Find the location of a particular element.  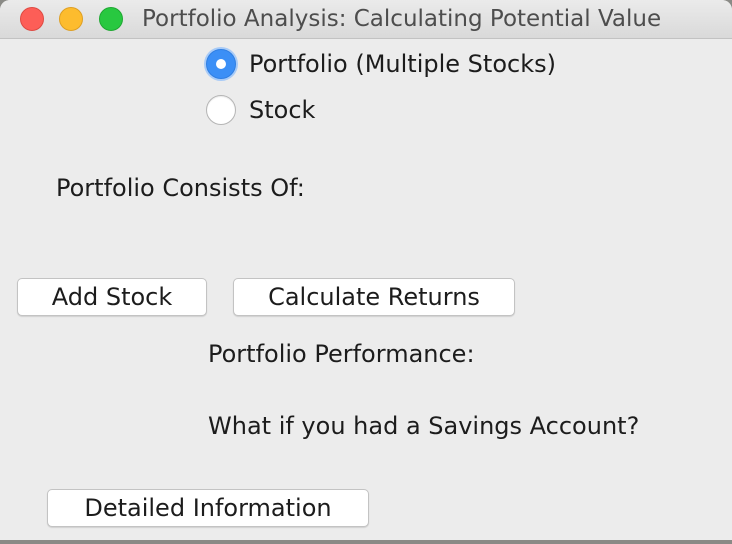

calculate-returns-button: Calculate Returns is located at coordinates (374, 297).